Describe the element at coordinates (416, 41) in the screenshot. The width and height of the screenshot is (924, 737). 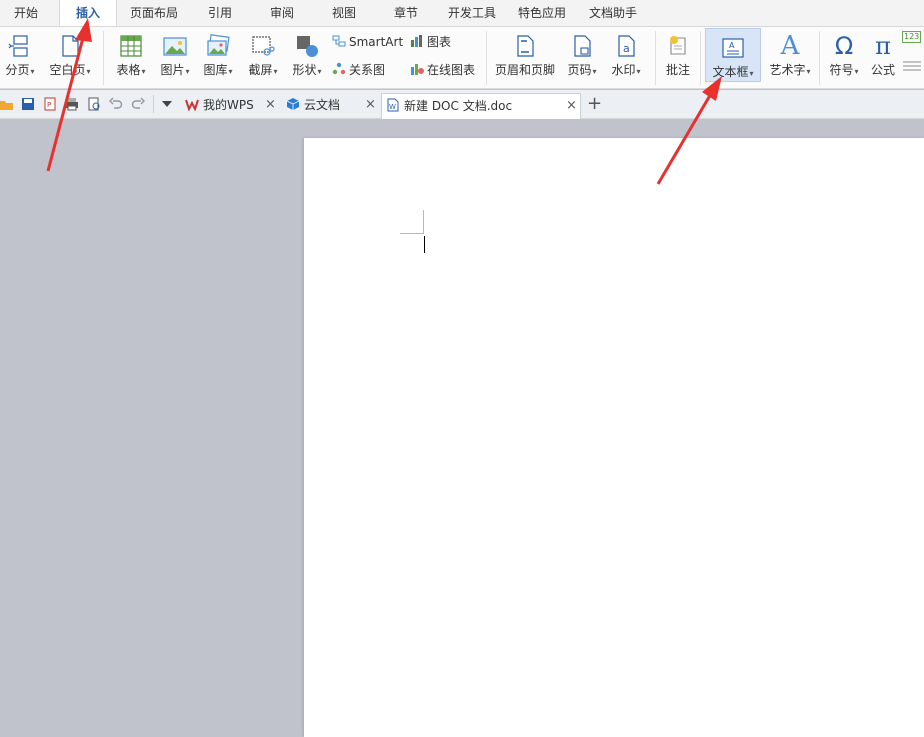
I see `chart-icon` at that location.